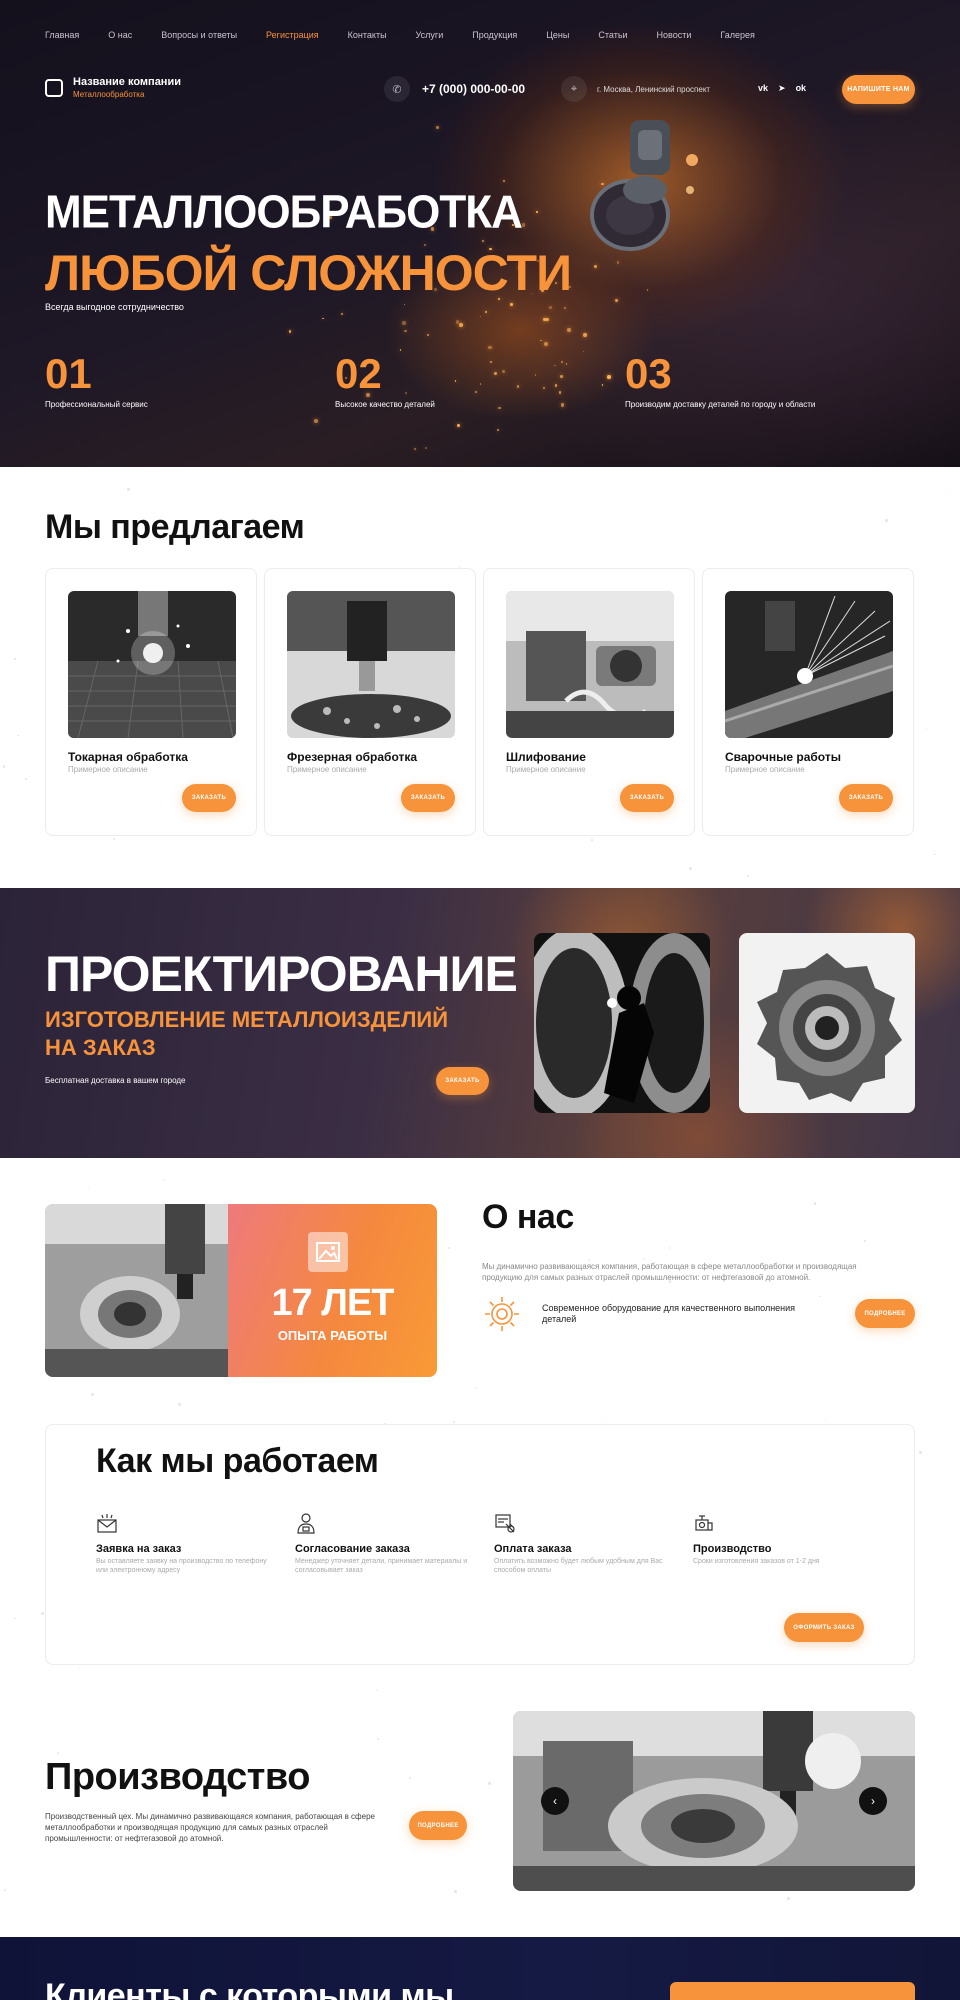 The height and width of the screenshot is (2000, 960). I want to click on telegram-icon: ➤, so click(782, 88).